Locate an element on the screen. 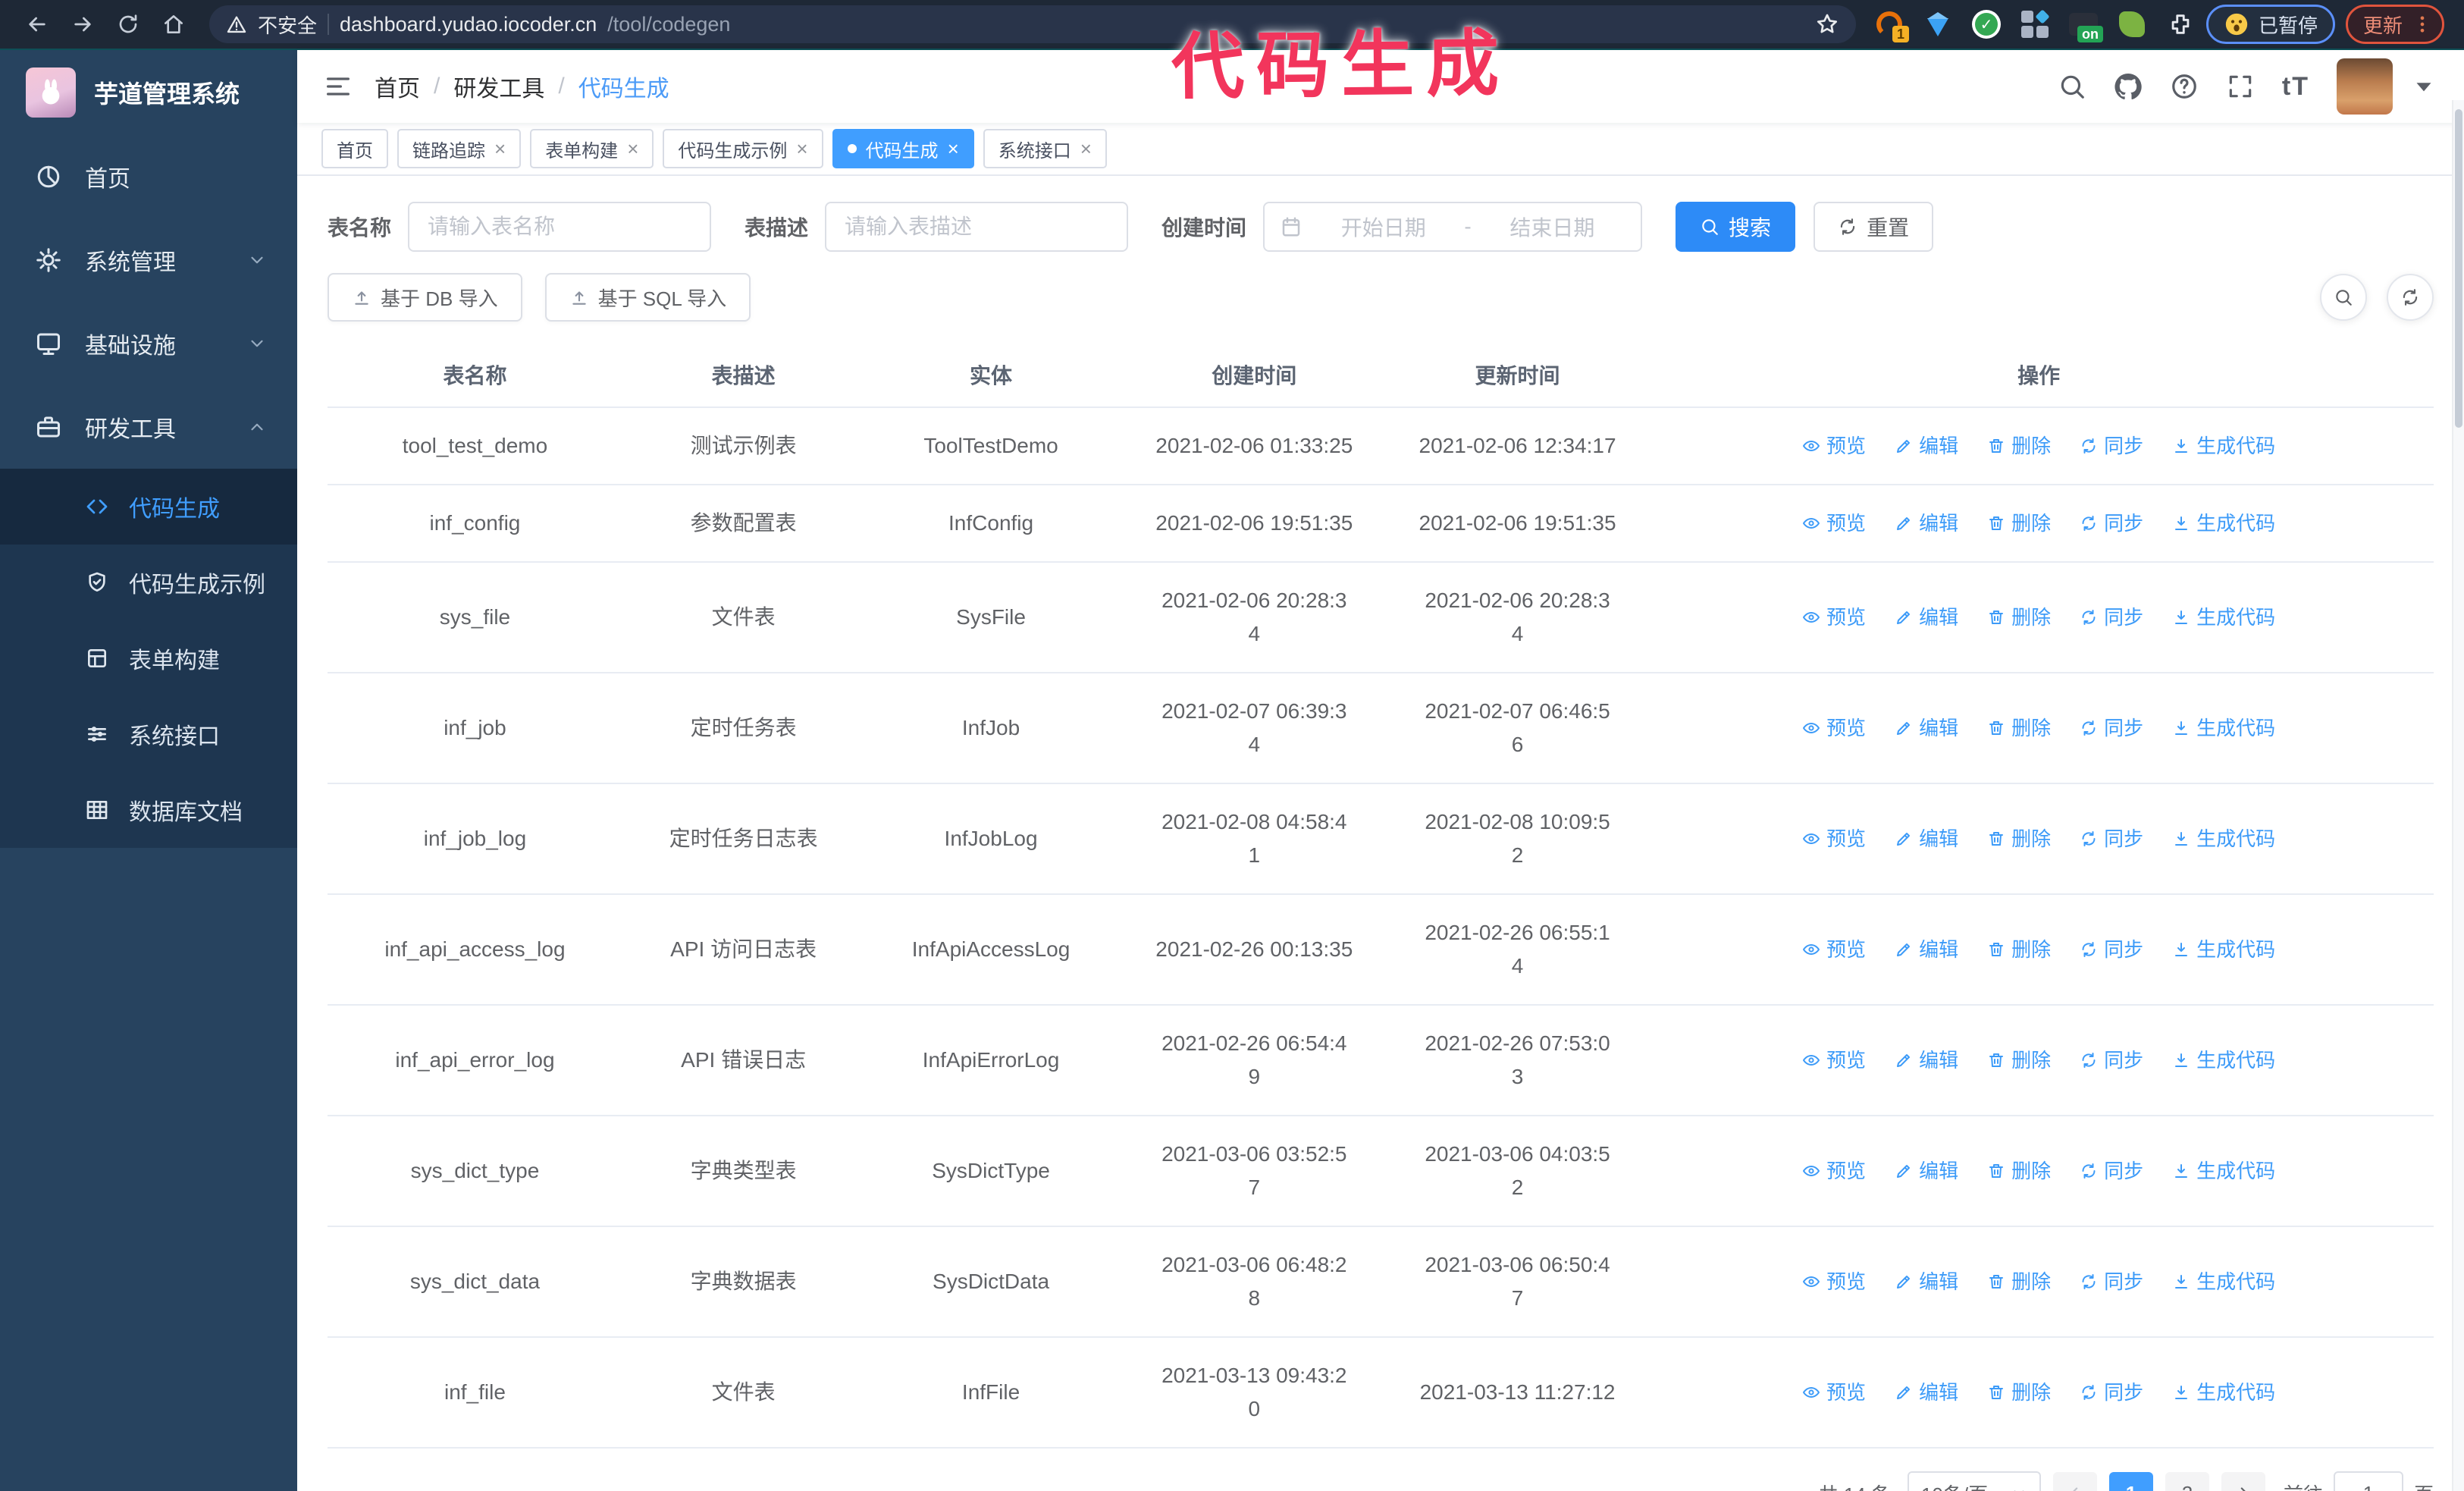 The image size is (2464, 1491). avatar is located at coordinates (2365, 86).